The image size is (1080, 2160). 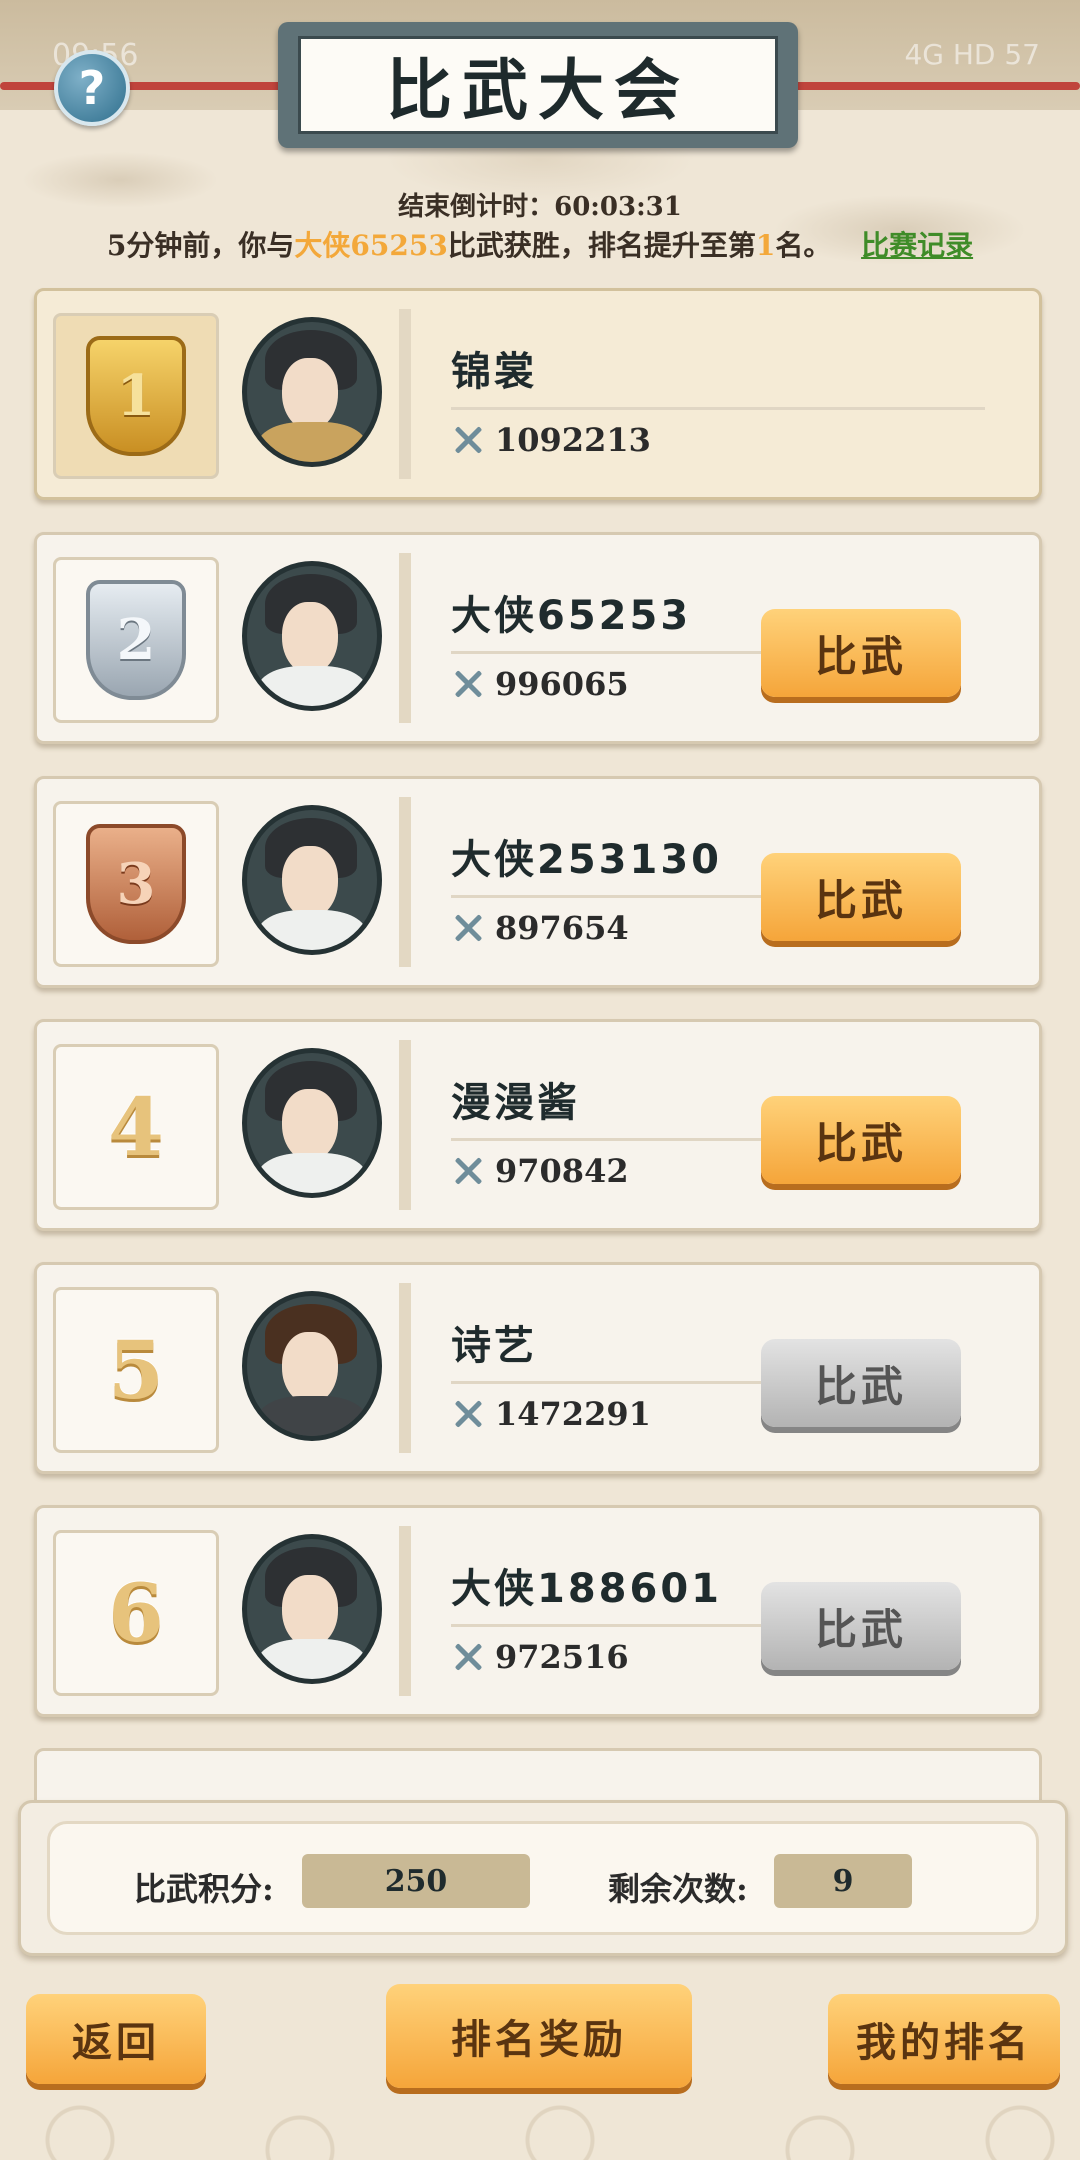 I want to click on rank-badge: 5, so click(x=136, y=1370).